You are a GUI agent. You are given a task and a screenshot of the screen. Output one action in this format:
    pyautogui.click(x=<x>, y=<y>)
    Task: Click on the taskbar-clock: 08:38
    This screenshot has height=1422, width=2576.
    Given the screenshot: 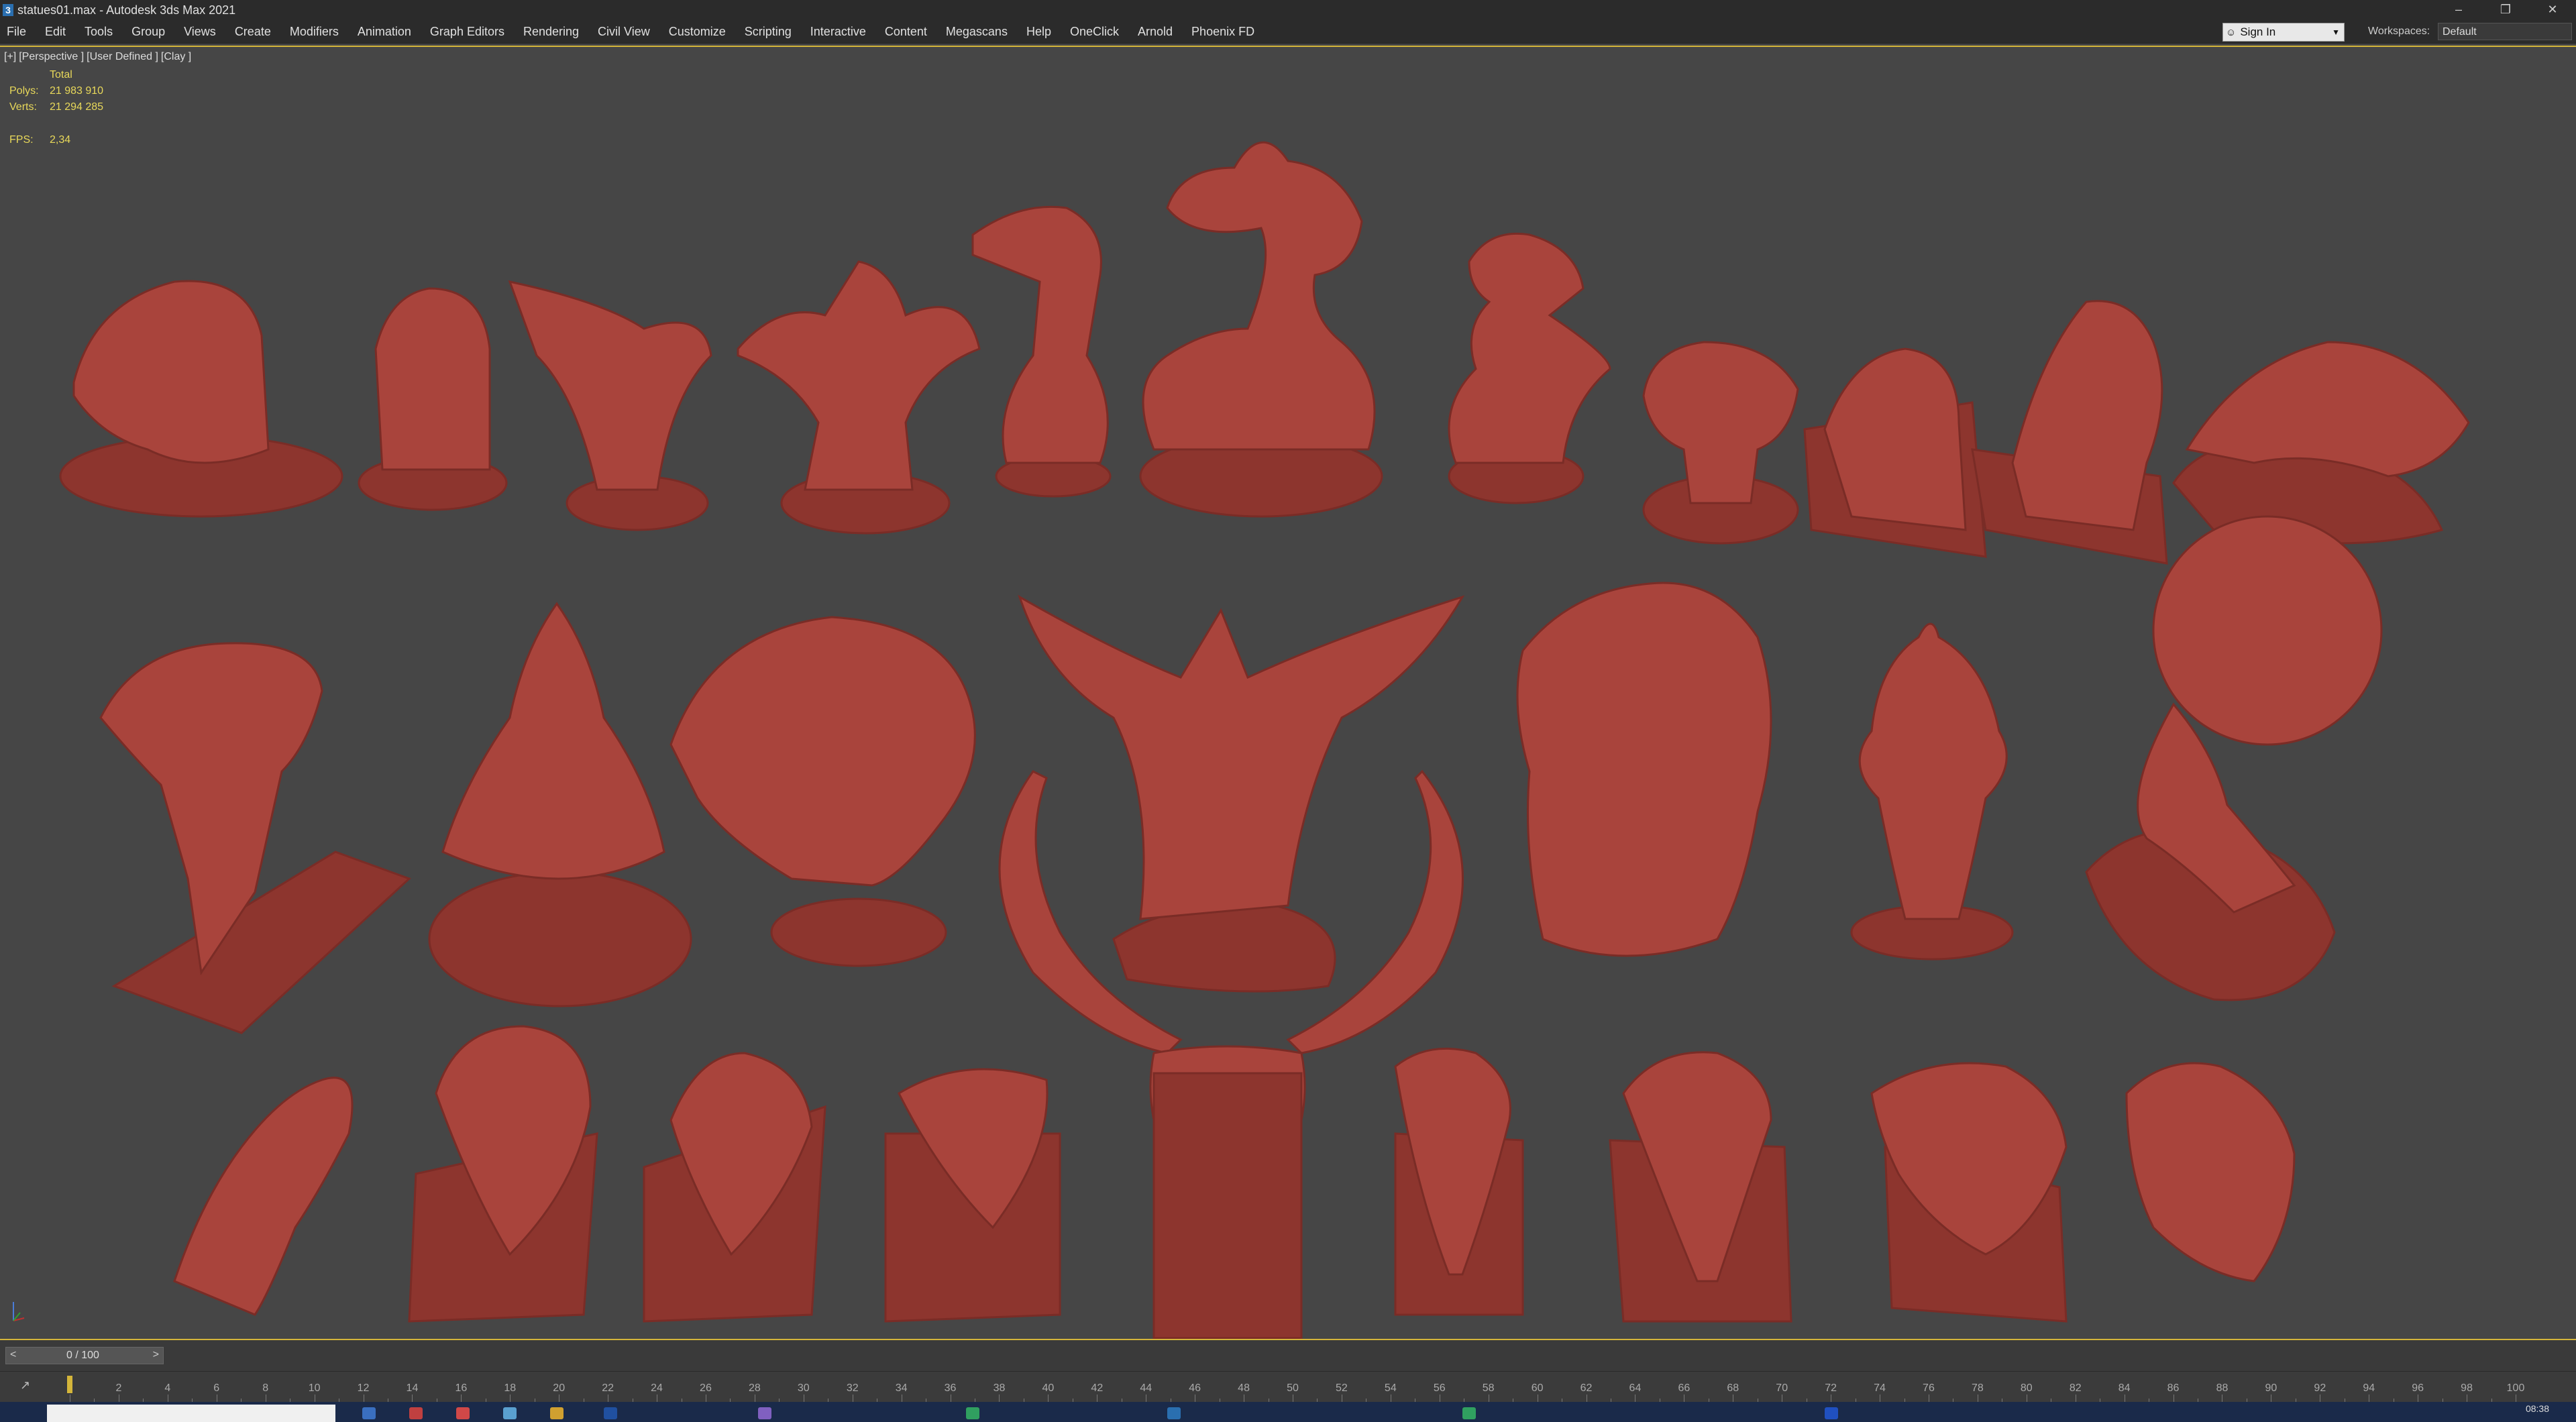 What is the action you would take?
    pyautogui.click(x=2537, y=1409)
    